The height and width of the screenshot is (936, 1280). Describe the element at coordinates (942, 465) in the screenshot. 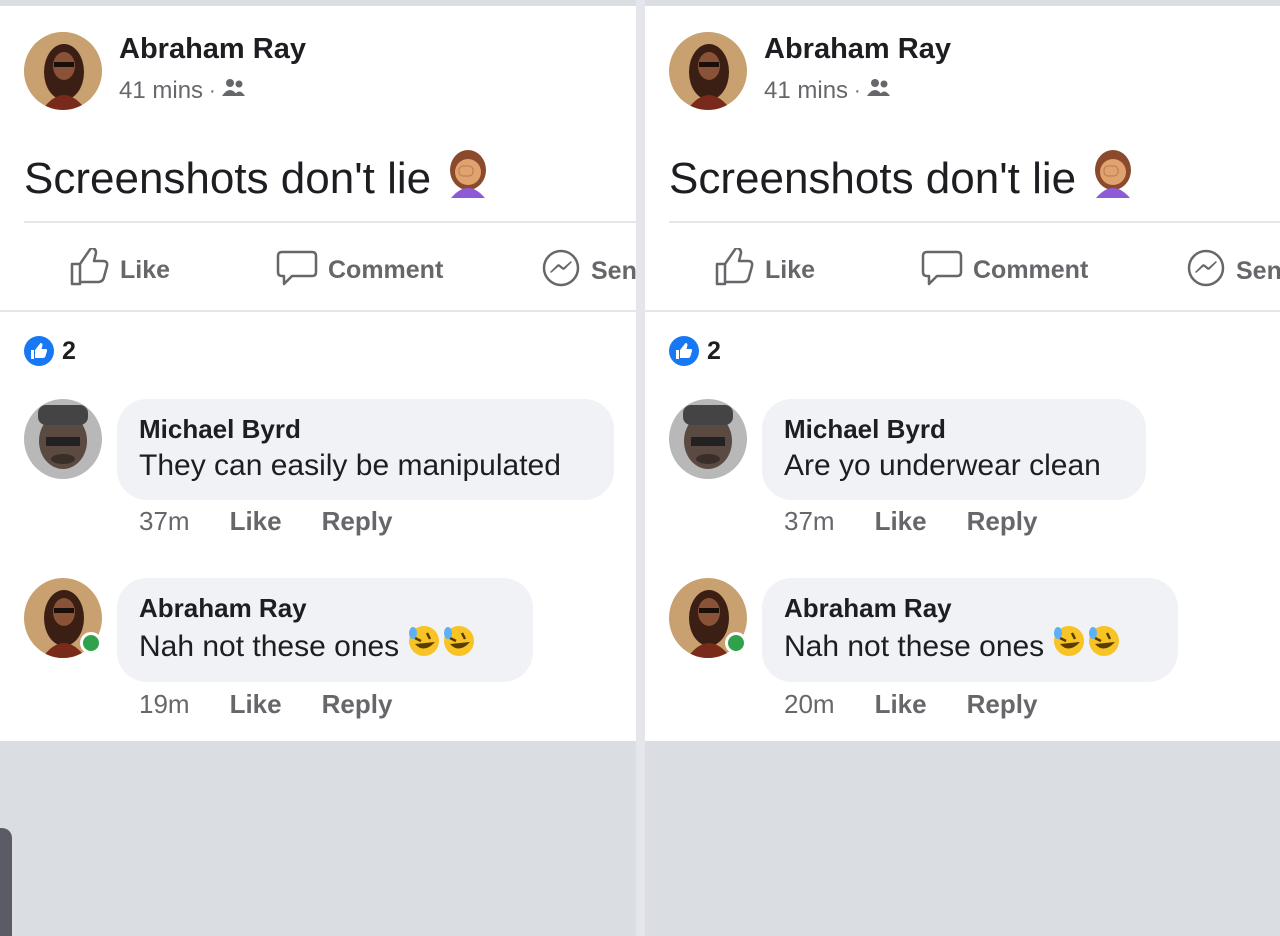

I see `comment-body: Are yo underwear clean` at that location.